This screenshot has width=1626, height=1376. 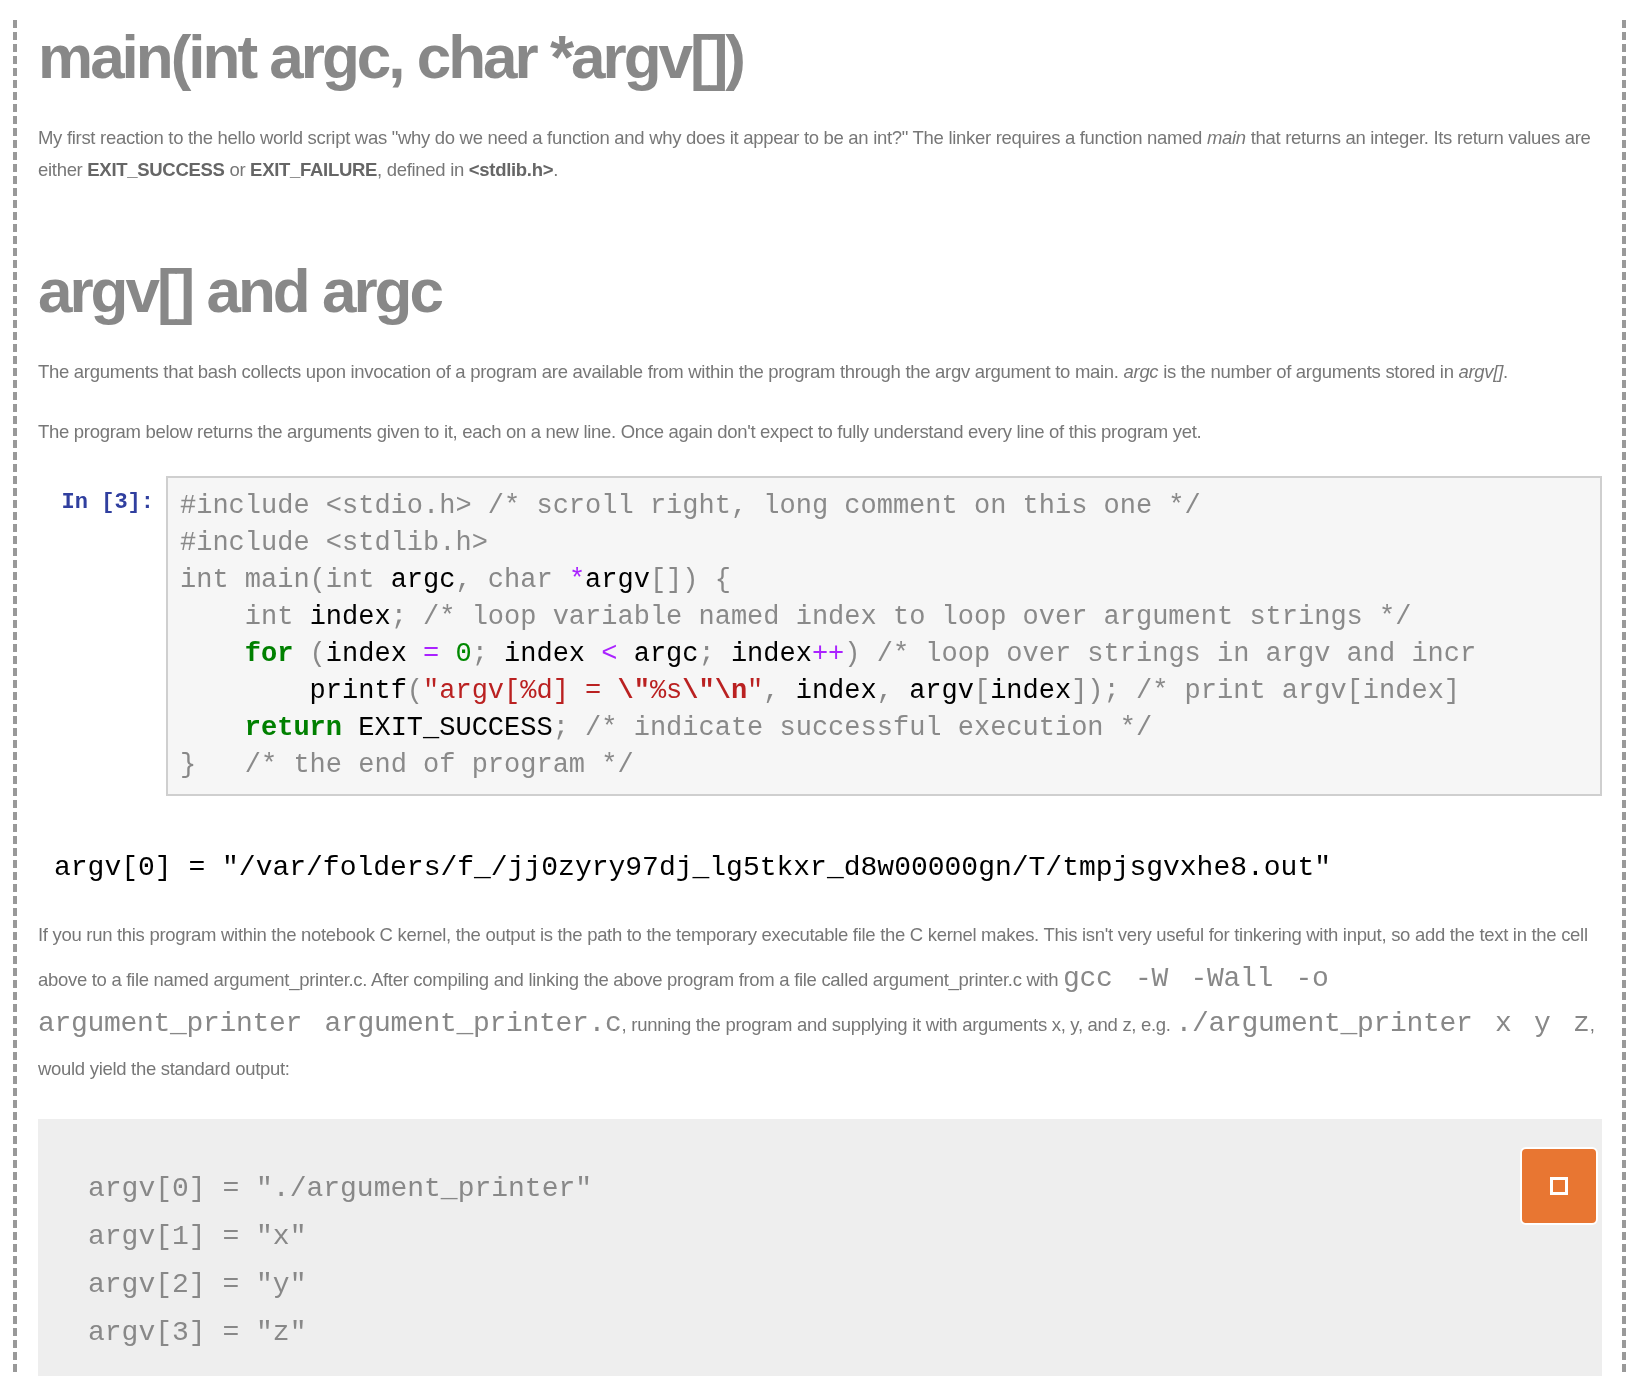 I want to click on section-heading: main(int argc, char *argv[]), so click(x=391, y=57).